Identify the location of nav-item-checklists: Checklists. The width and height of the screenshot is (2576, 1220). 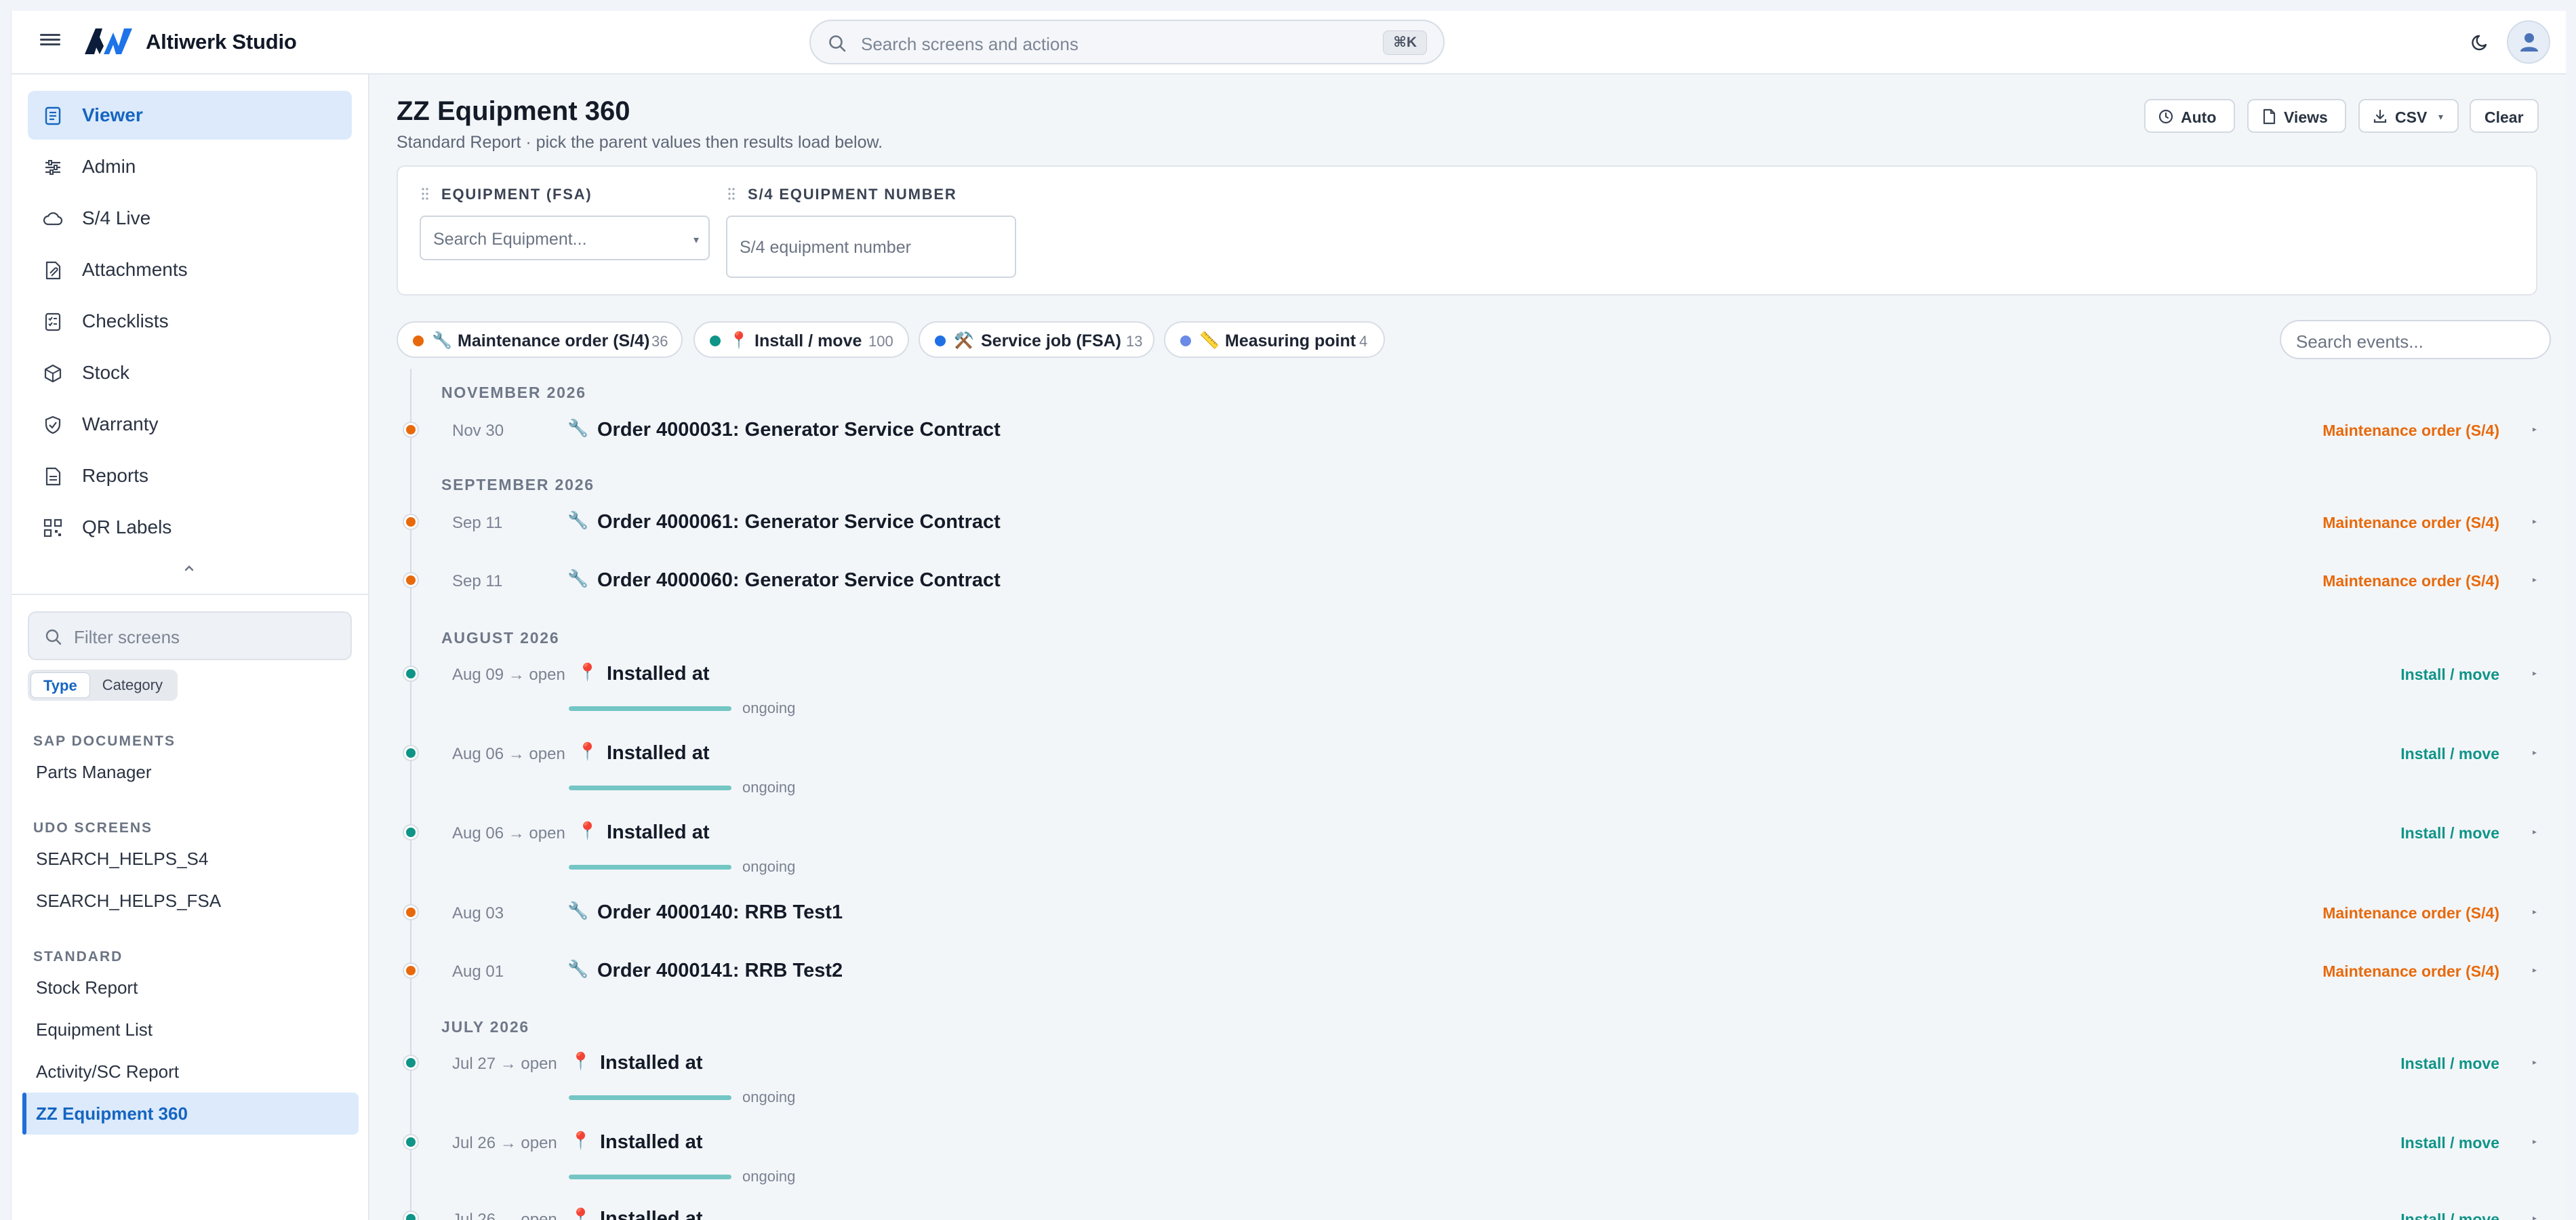
(190, 322).